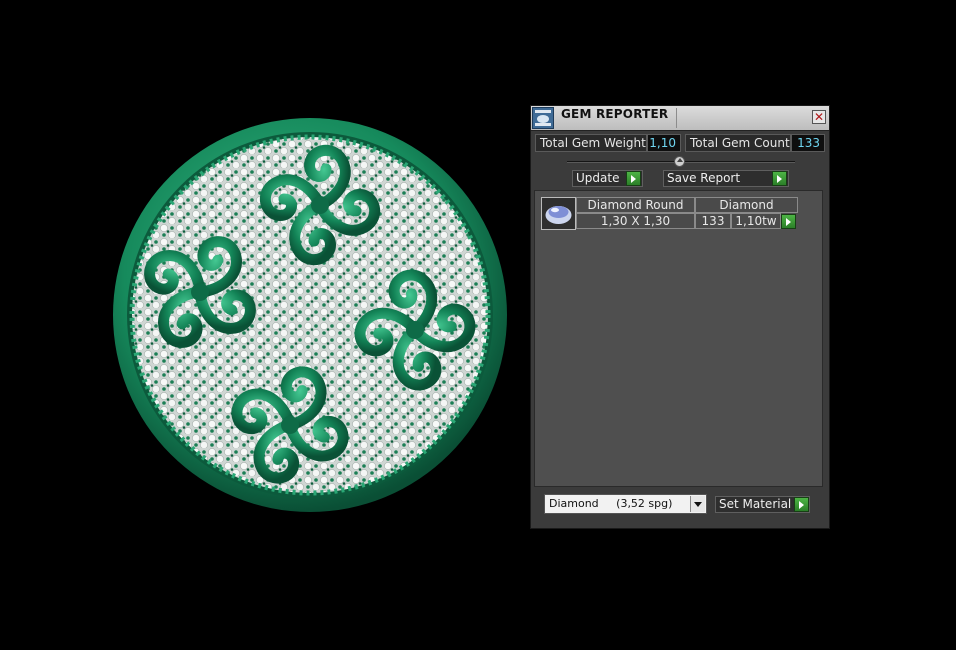 The image size is (956, 650). I want to click on total-gem-weight-label: Total Gem Weight, so click(591, 143).